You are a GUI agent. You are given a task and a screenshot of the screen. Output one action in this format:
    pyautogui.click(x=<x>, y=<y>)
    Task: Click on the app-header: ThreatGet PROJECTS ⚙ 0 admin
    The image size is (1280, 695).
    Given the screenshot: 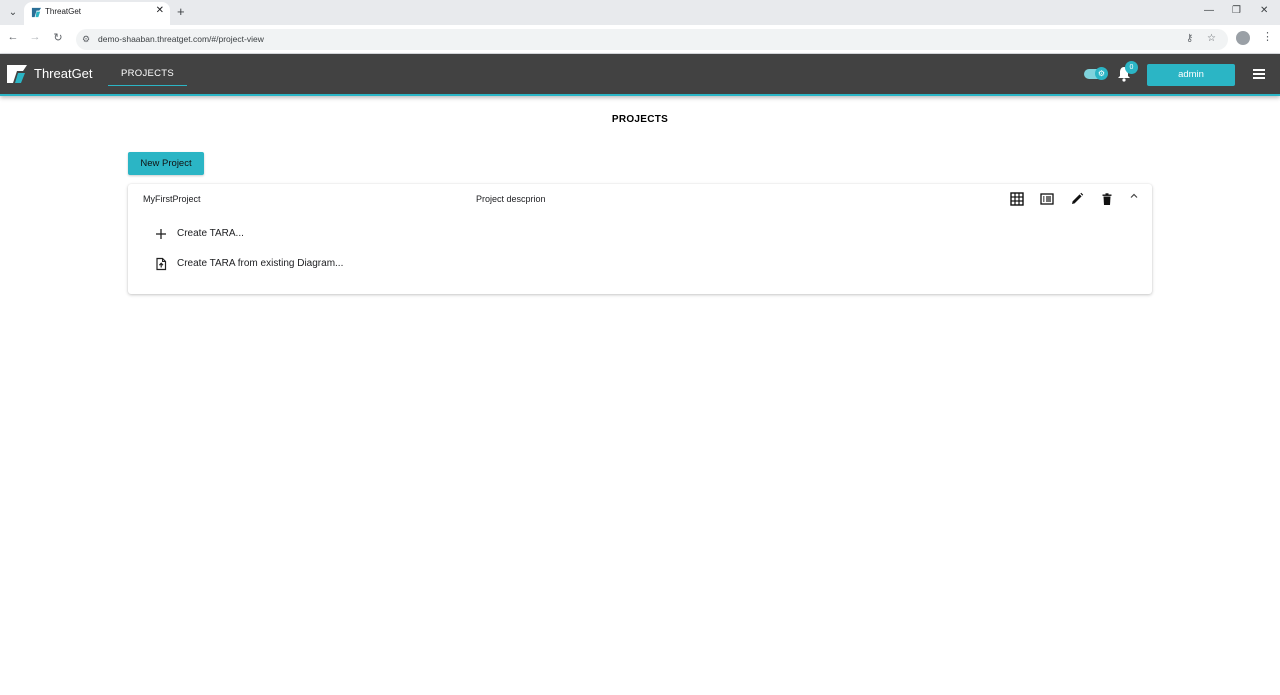 What is the action you would take?
    pyautogui.click(x=640, y=75)
    